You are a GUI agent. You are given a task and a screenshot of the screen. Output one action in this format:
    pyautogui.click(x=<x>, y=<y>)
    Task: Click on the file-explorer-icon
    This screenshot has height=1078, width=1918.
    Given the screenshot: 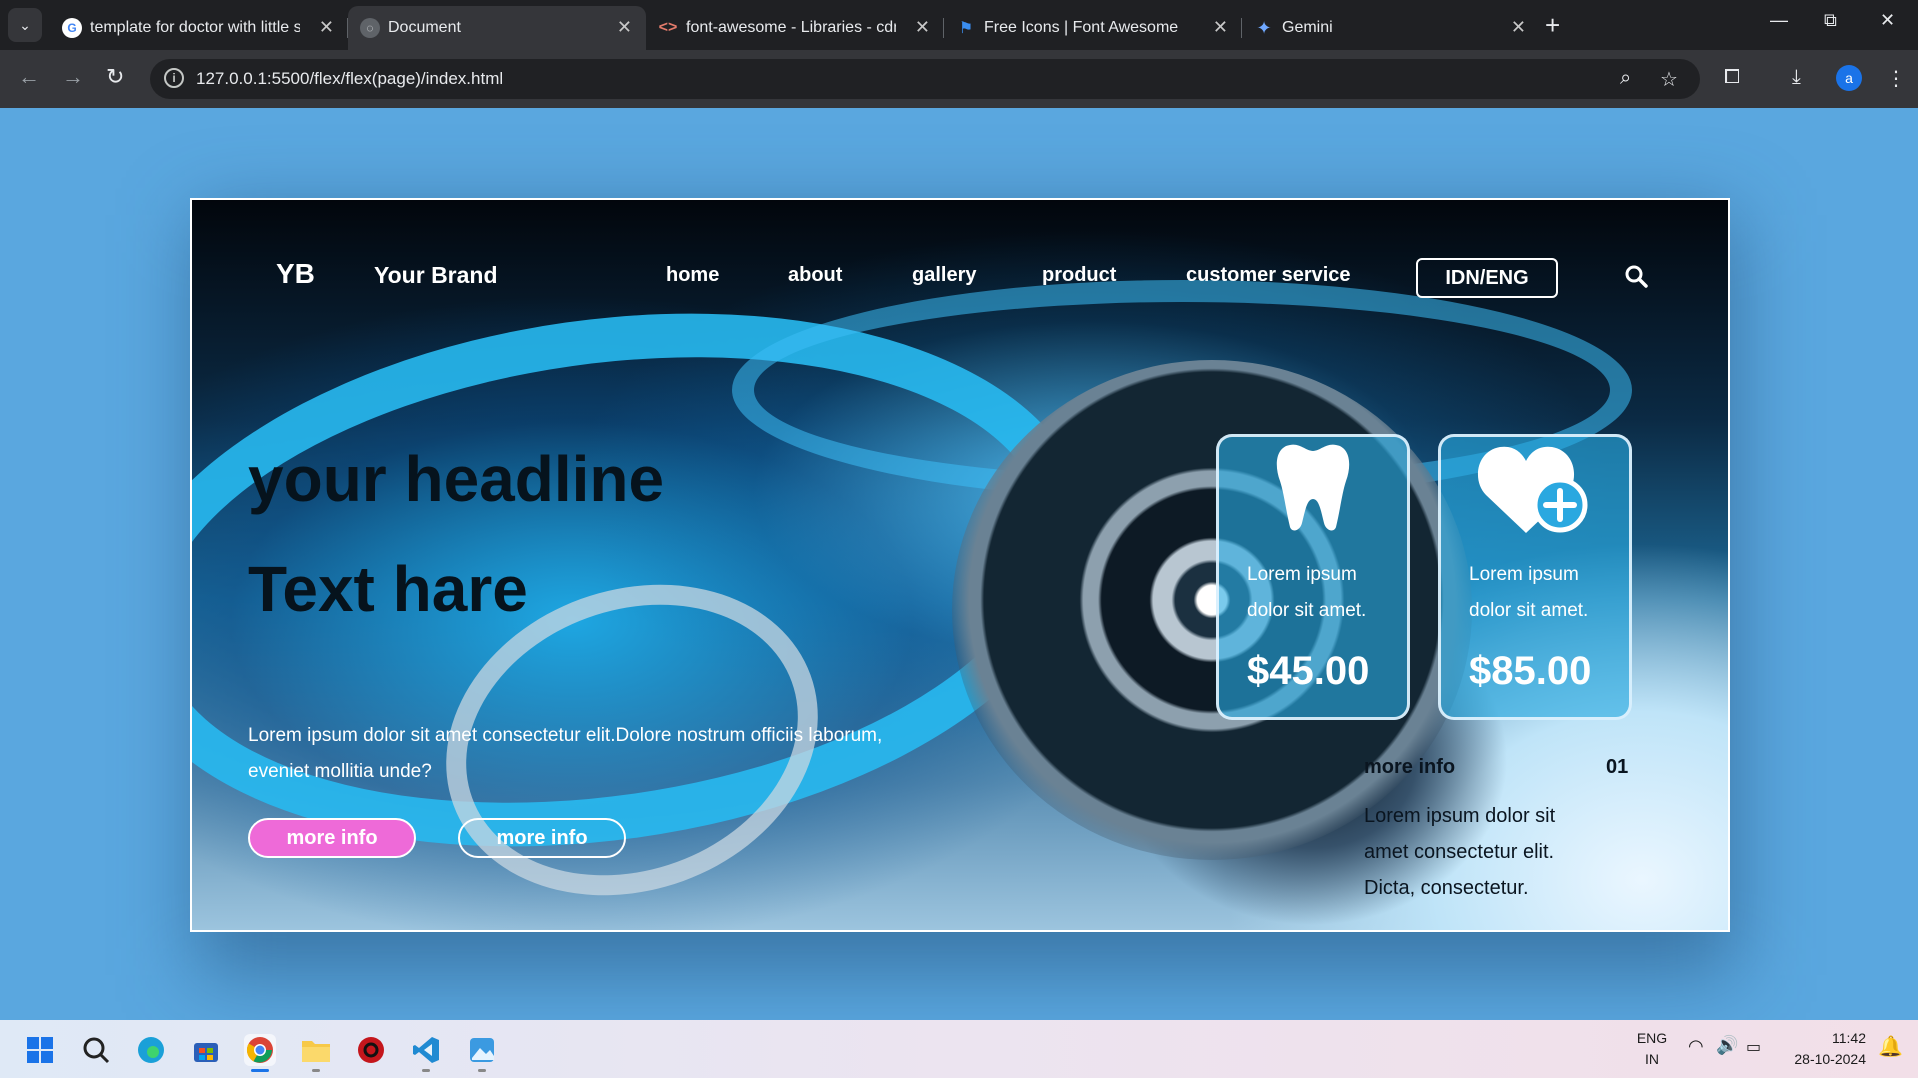 What is the action you would take?
    pyautogui.click(x=316, y=1053)
    